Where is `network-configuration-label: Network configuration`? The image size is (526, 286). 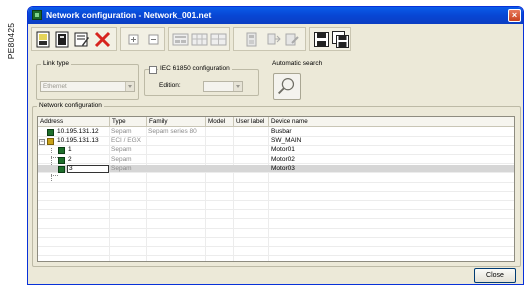
network-configuration-label: Network configuration is located at coordinates (70, 105).